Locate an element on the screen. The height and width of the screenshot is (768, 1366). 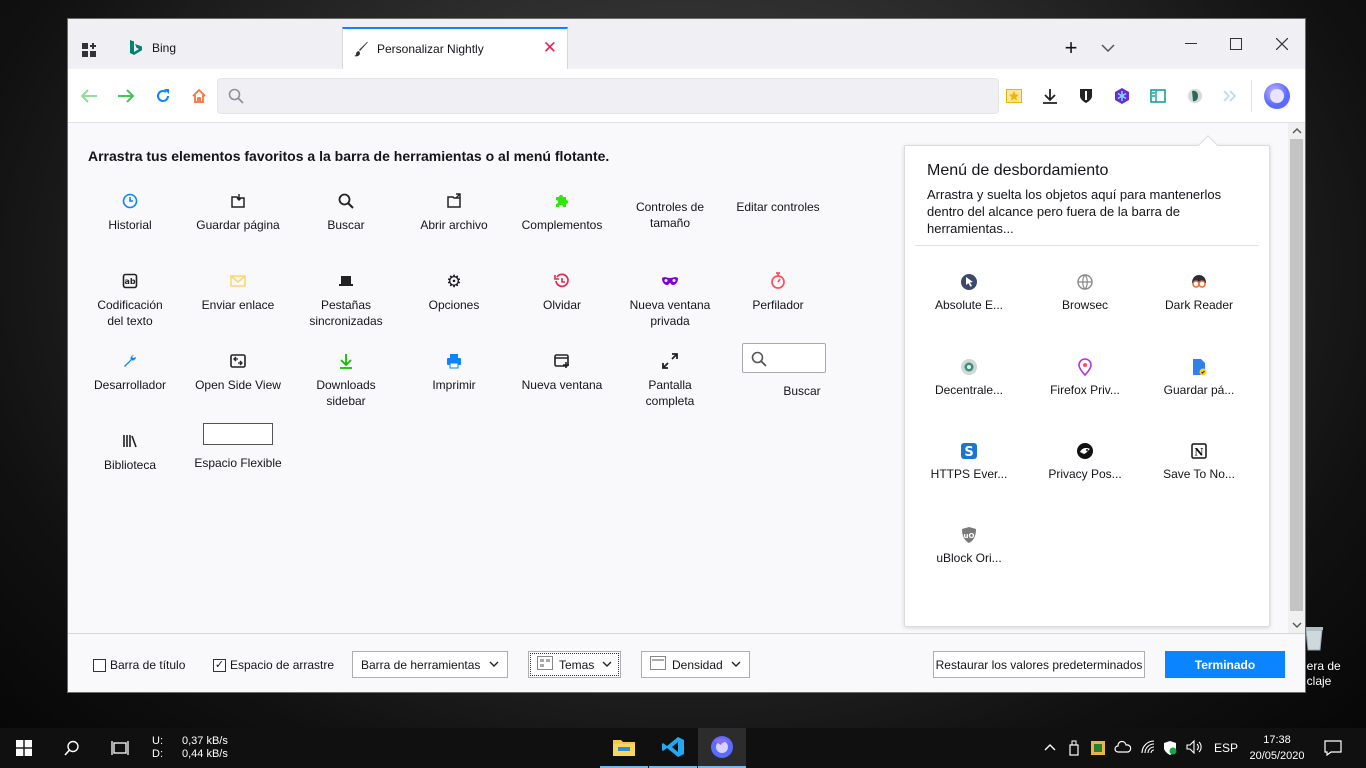
url-bar is located at coordinates (608, 96).